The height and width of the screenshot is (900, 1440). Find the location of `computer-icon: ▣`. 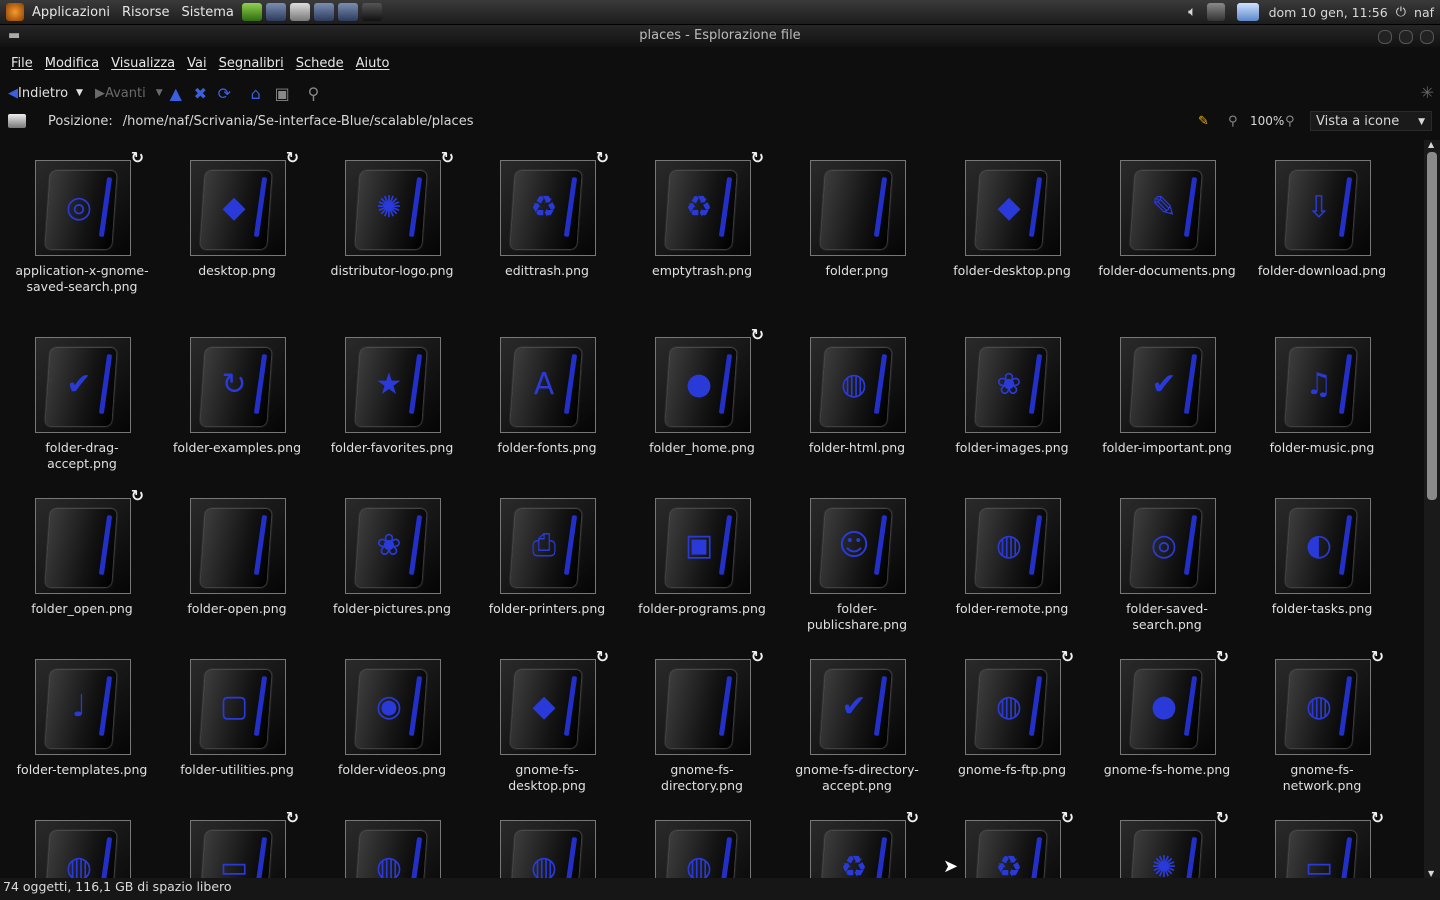

computer-icon: ▣ is located at coordinates (284, 93).